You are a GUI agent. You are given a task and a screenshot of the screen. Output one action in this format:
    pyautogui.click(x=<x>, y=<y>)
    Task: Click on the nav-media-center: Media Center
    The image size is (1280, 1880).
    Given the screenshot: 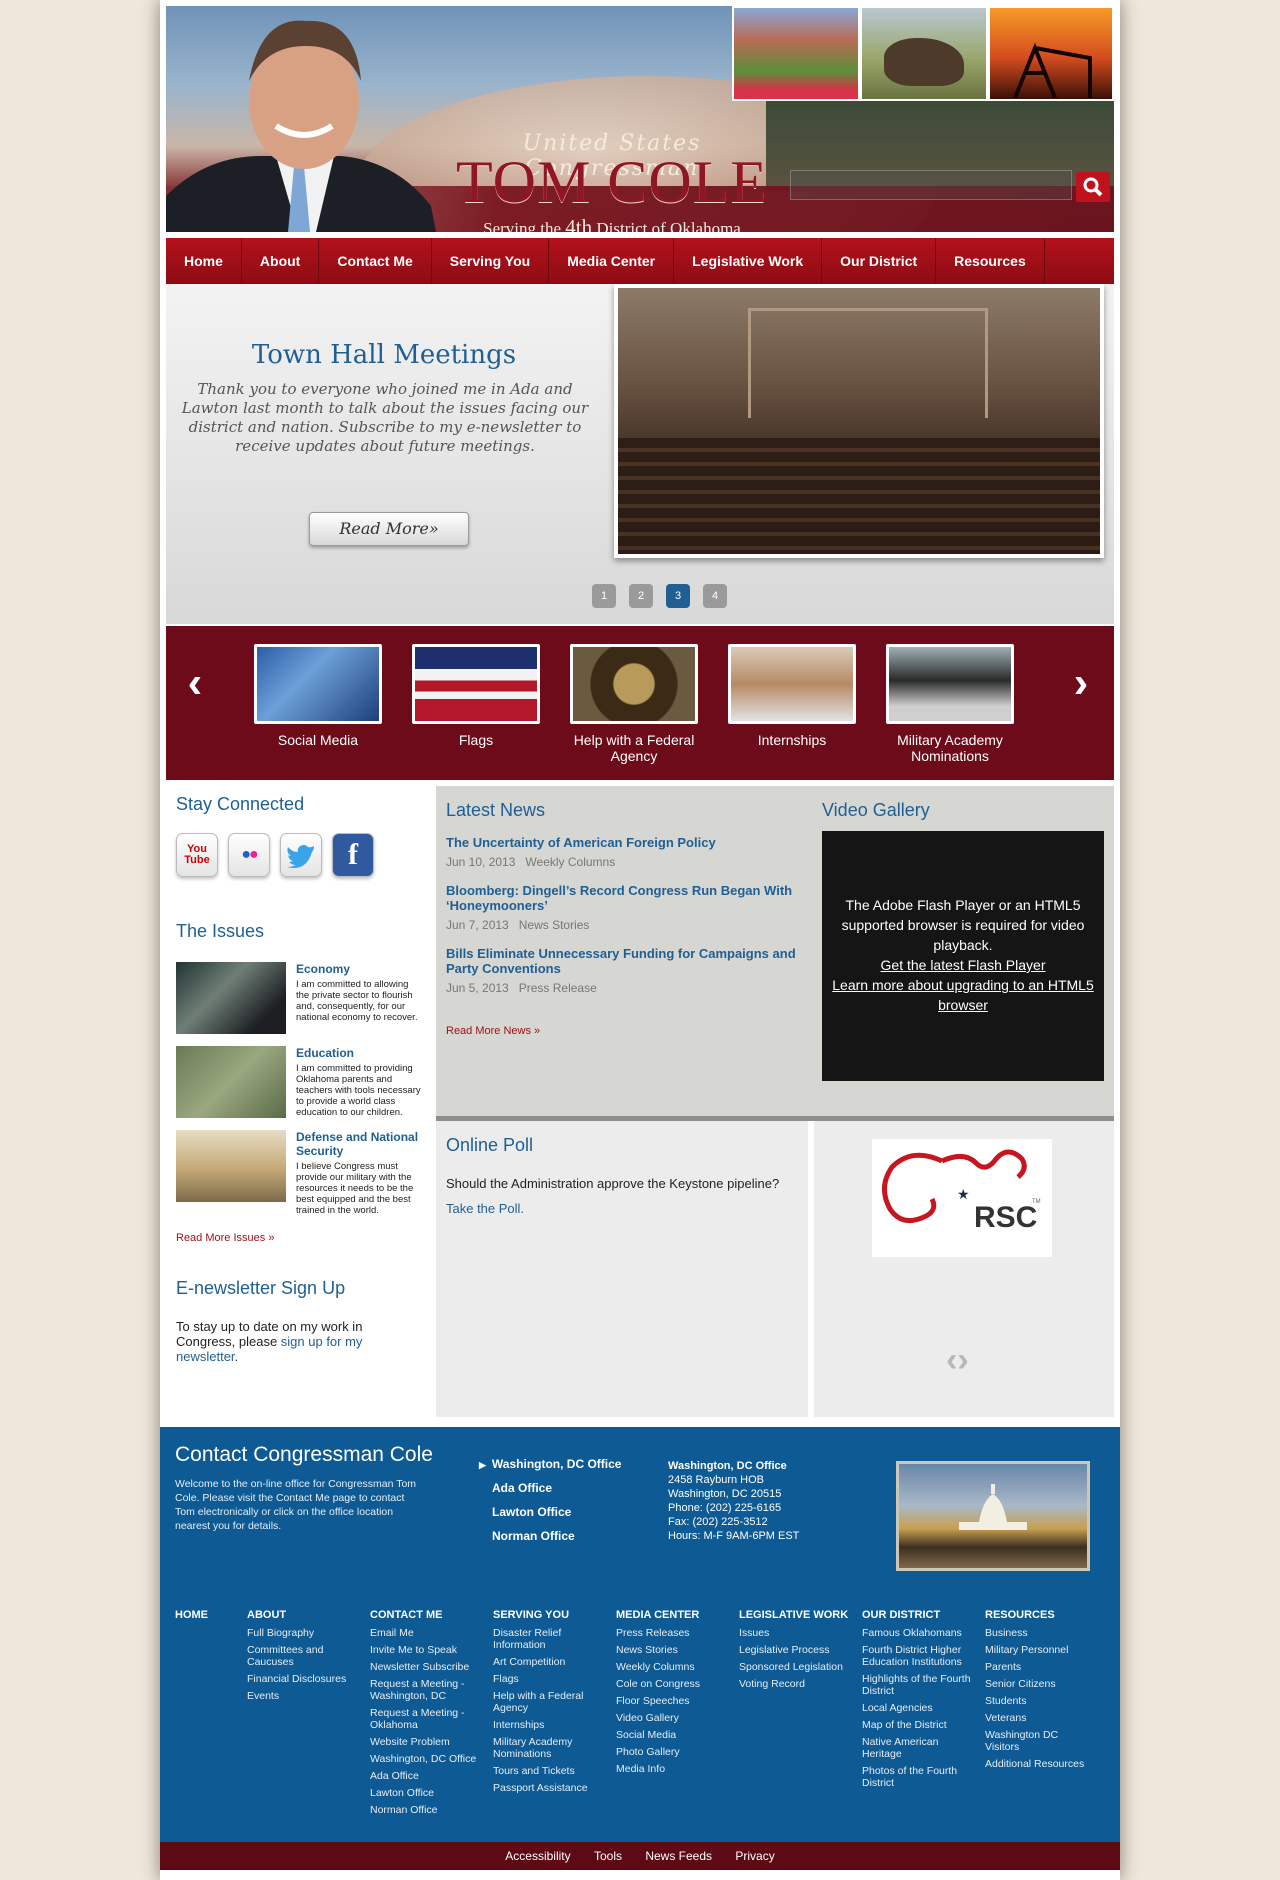 What is the action you would take?
    pyautogui.click(x=612, y=261)
    